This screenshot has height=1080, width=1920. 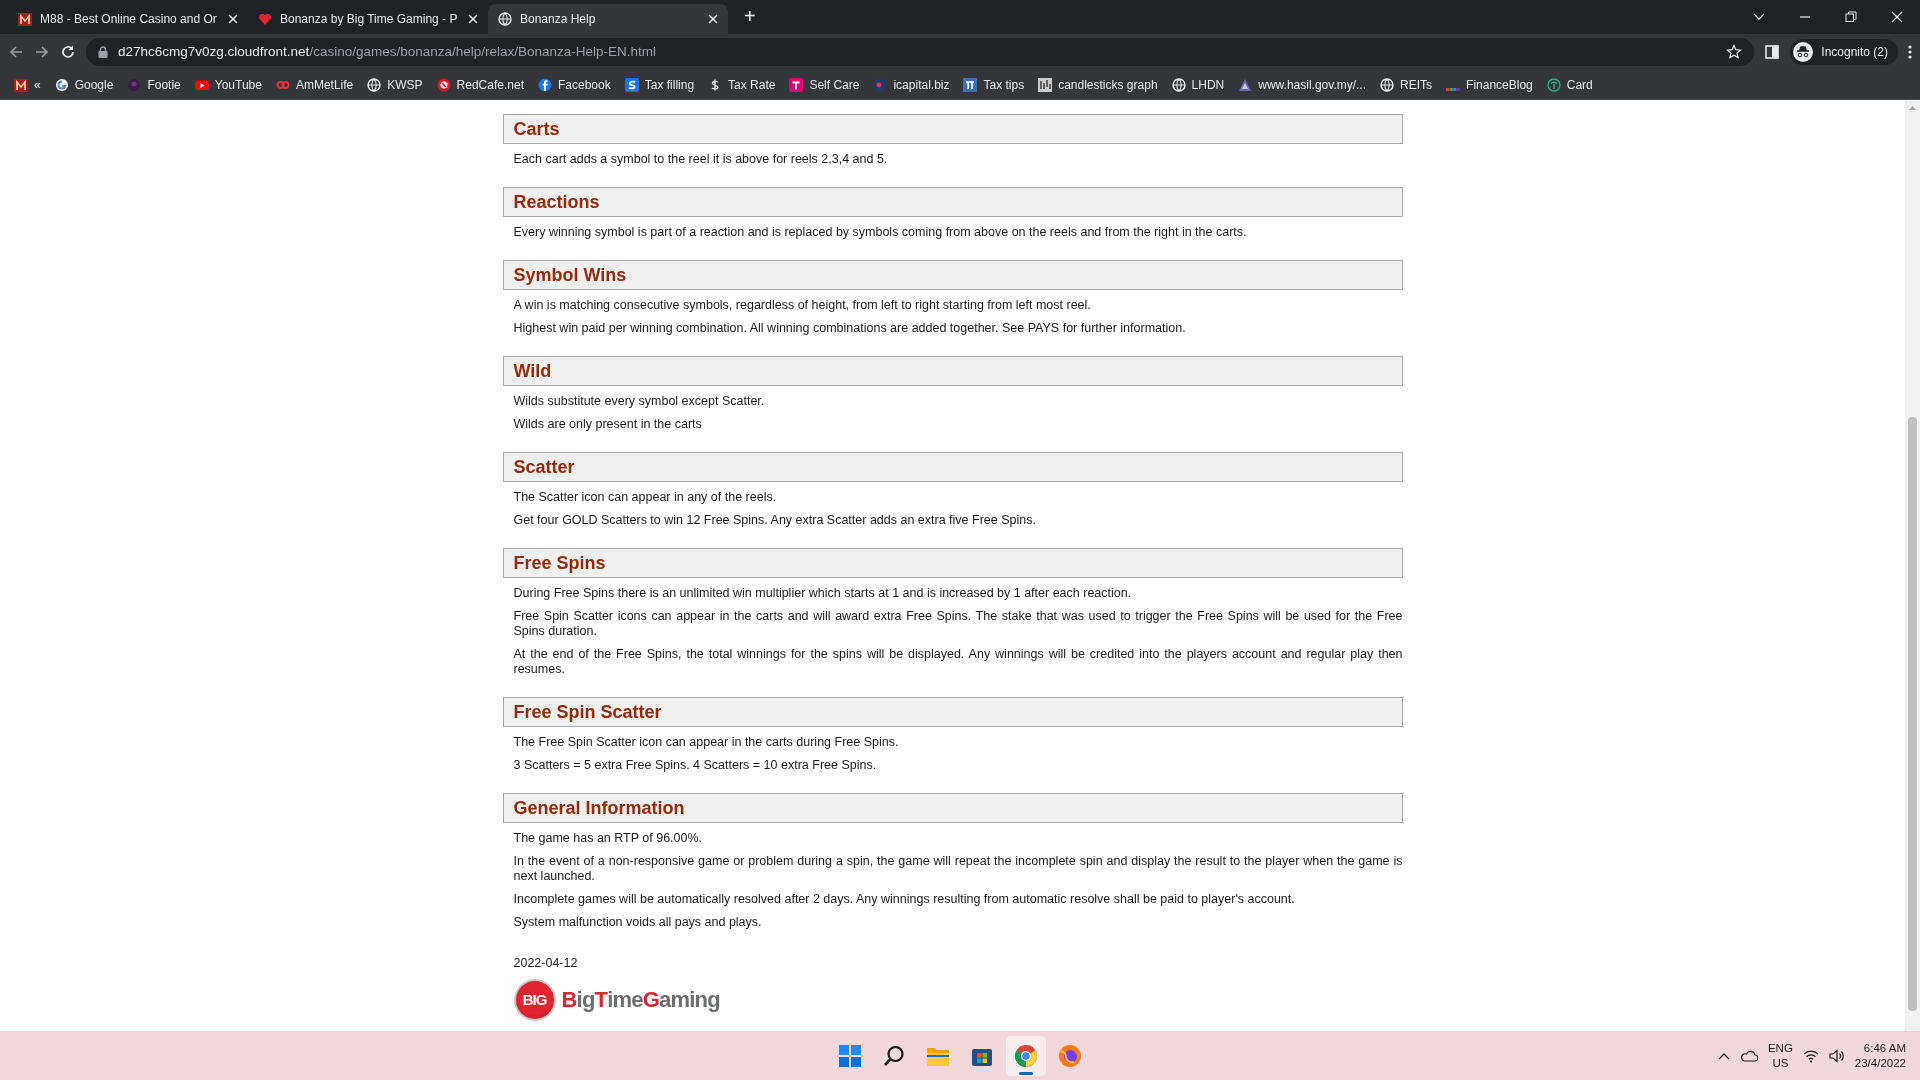 I want to click on section-title: Wild, so click(x=532, y=371).